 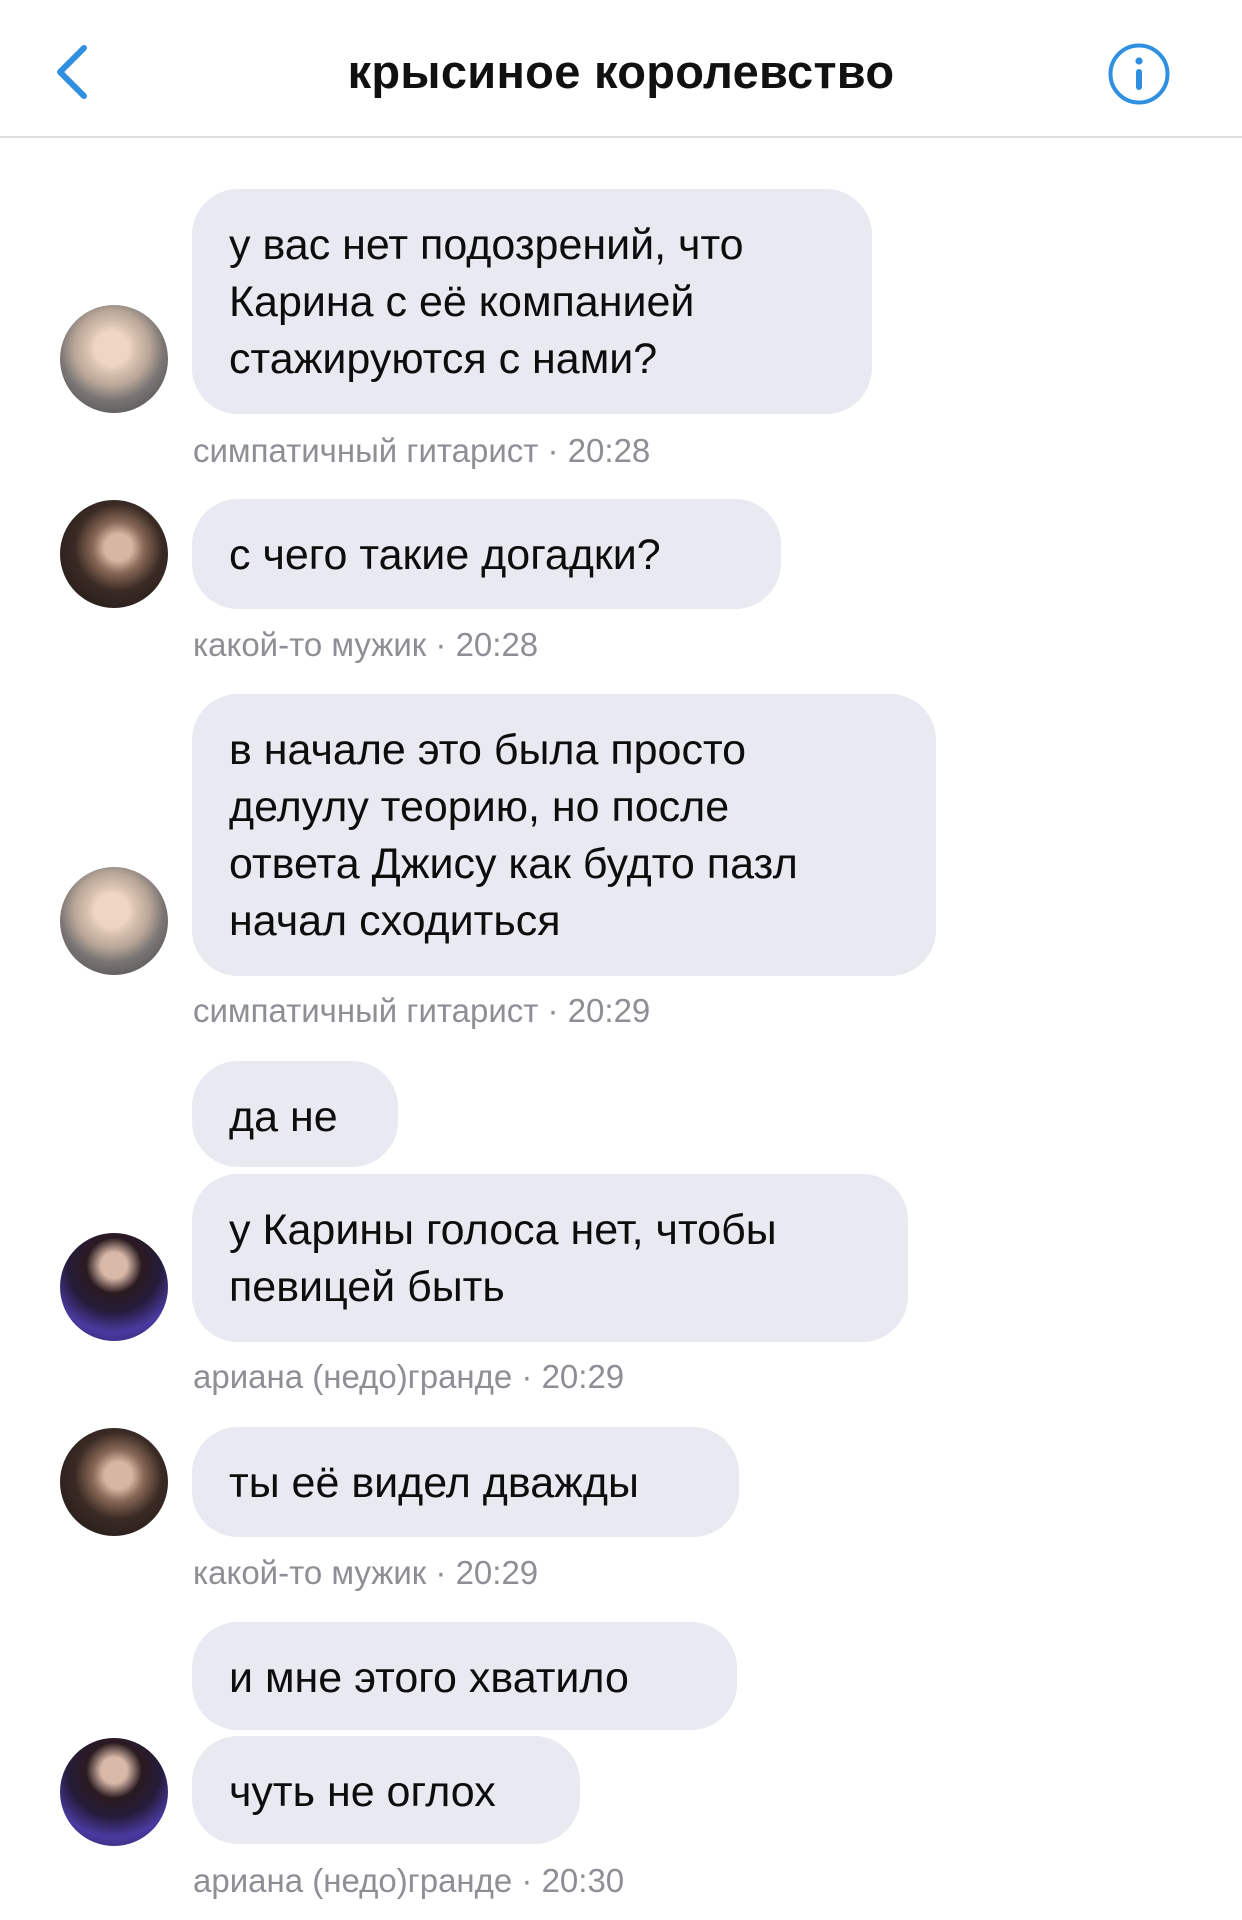 What do you see at coordinates (422, 1010) in the screenshot?
I see `message-meta: симпатичный гитарист · 20:29` at bounding box center [422, 1010].